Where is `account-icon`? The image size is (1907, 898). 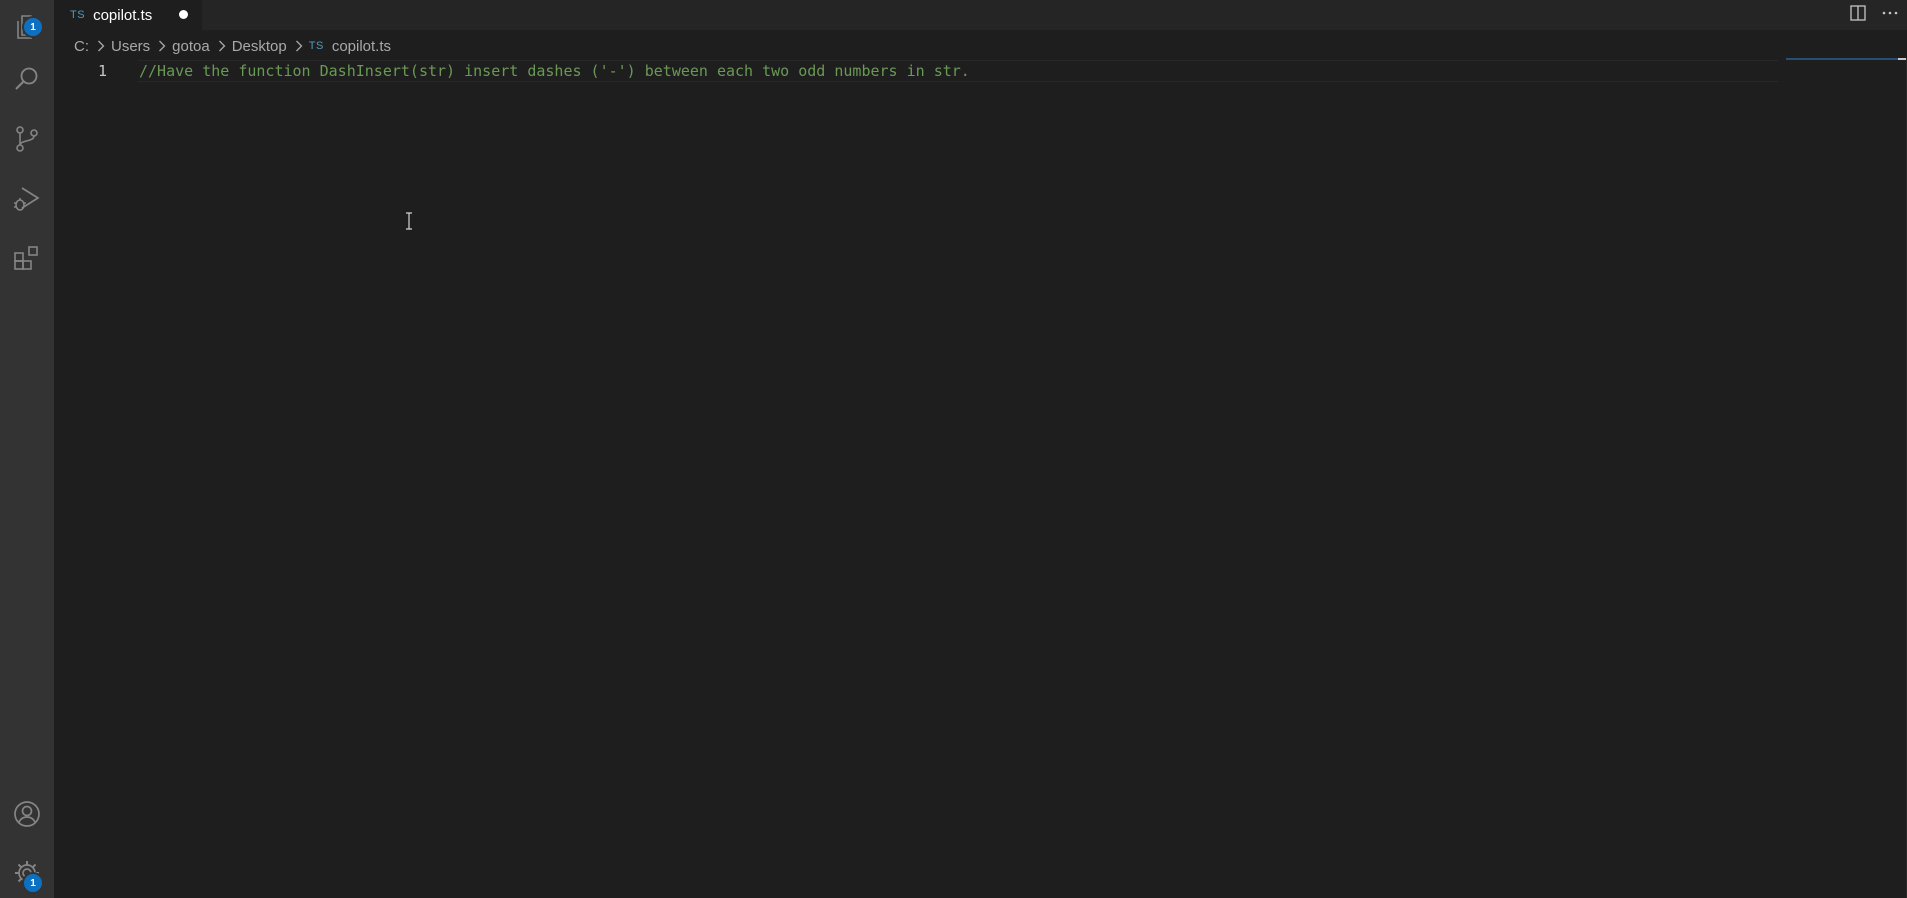 account-icon is located at coordinates (27, 814).